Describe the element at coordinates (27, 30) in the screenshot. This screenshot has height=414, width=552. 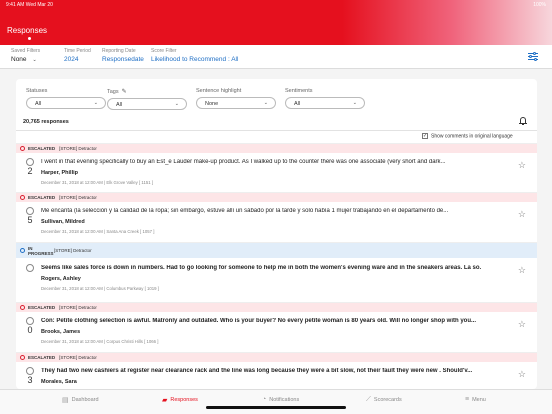
I see `page-title: Responses` at that location.